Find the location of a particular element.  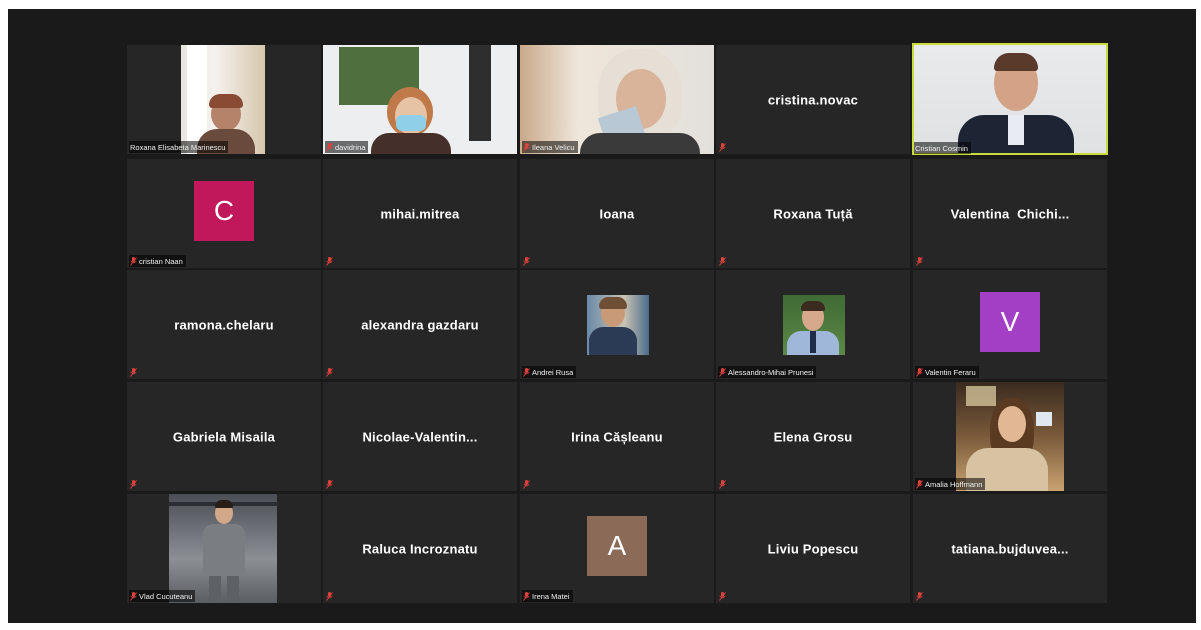

participant-tile: Alessandro-Mihai Prunesi is located at coordinates (813, 324).